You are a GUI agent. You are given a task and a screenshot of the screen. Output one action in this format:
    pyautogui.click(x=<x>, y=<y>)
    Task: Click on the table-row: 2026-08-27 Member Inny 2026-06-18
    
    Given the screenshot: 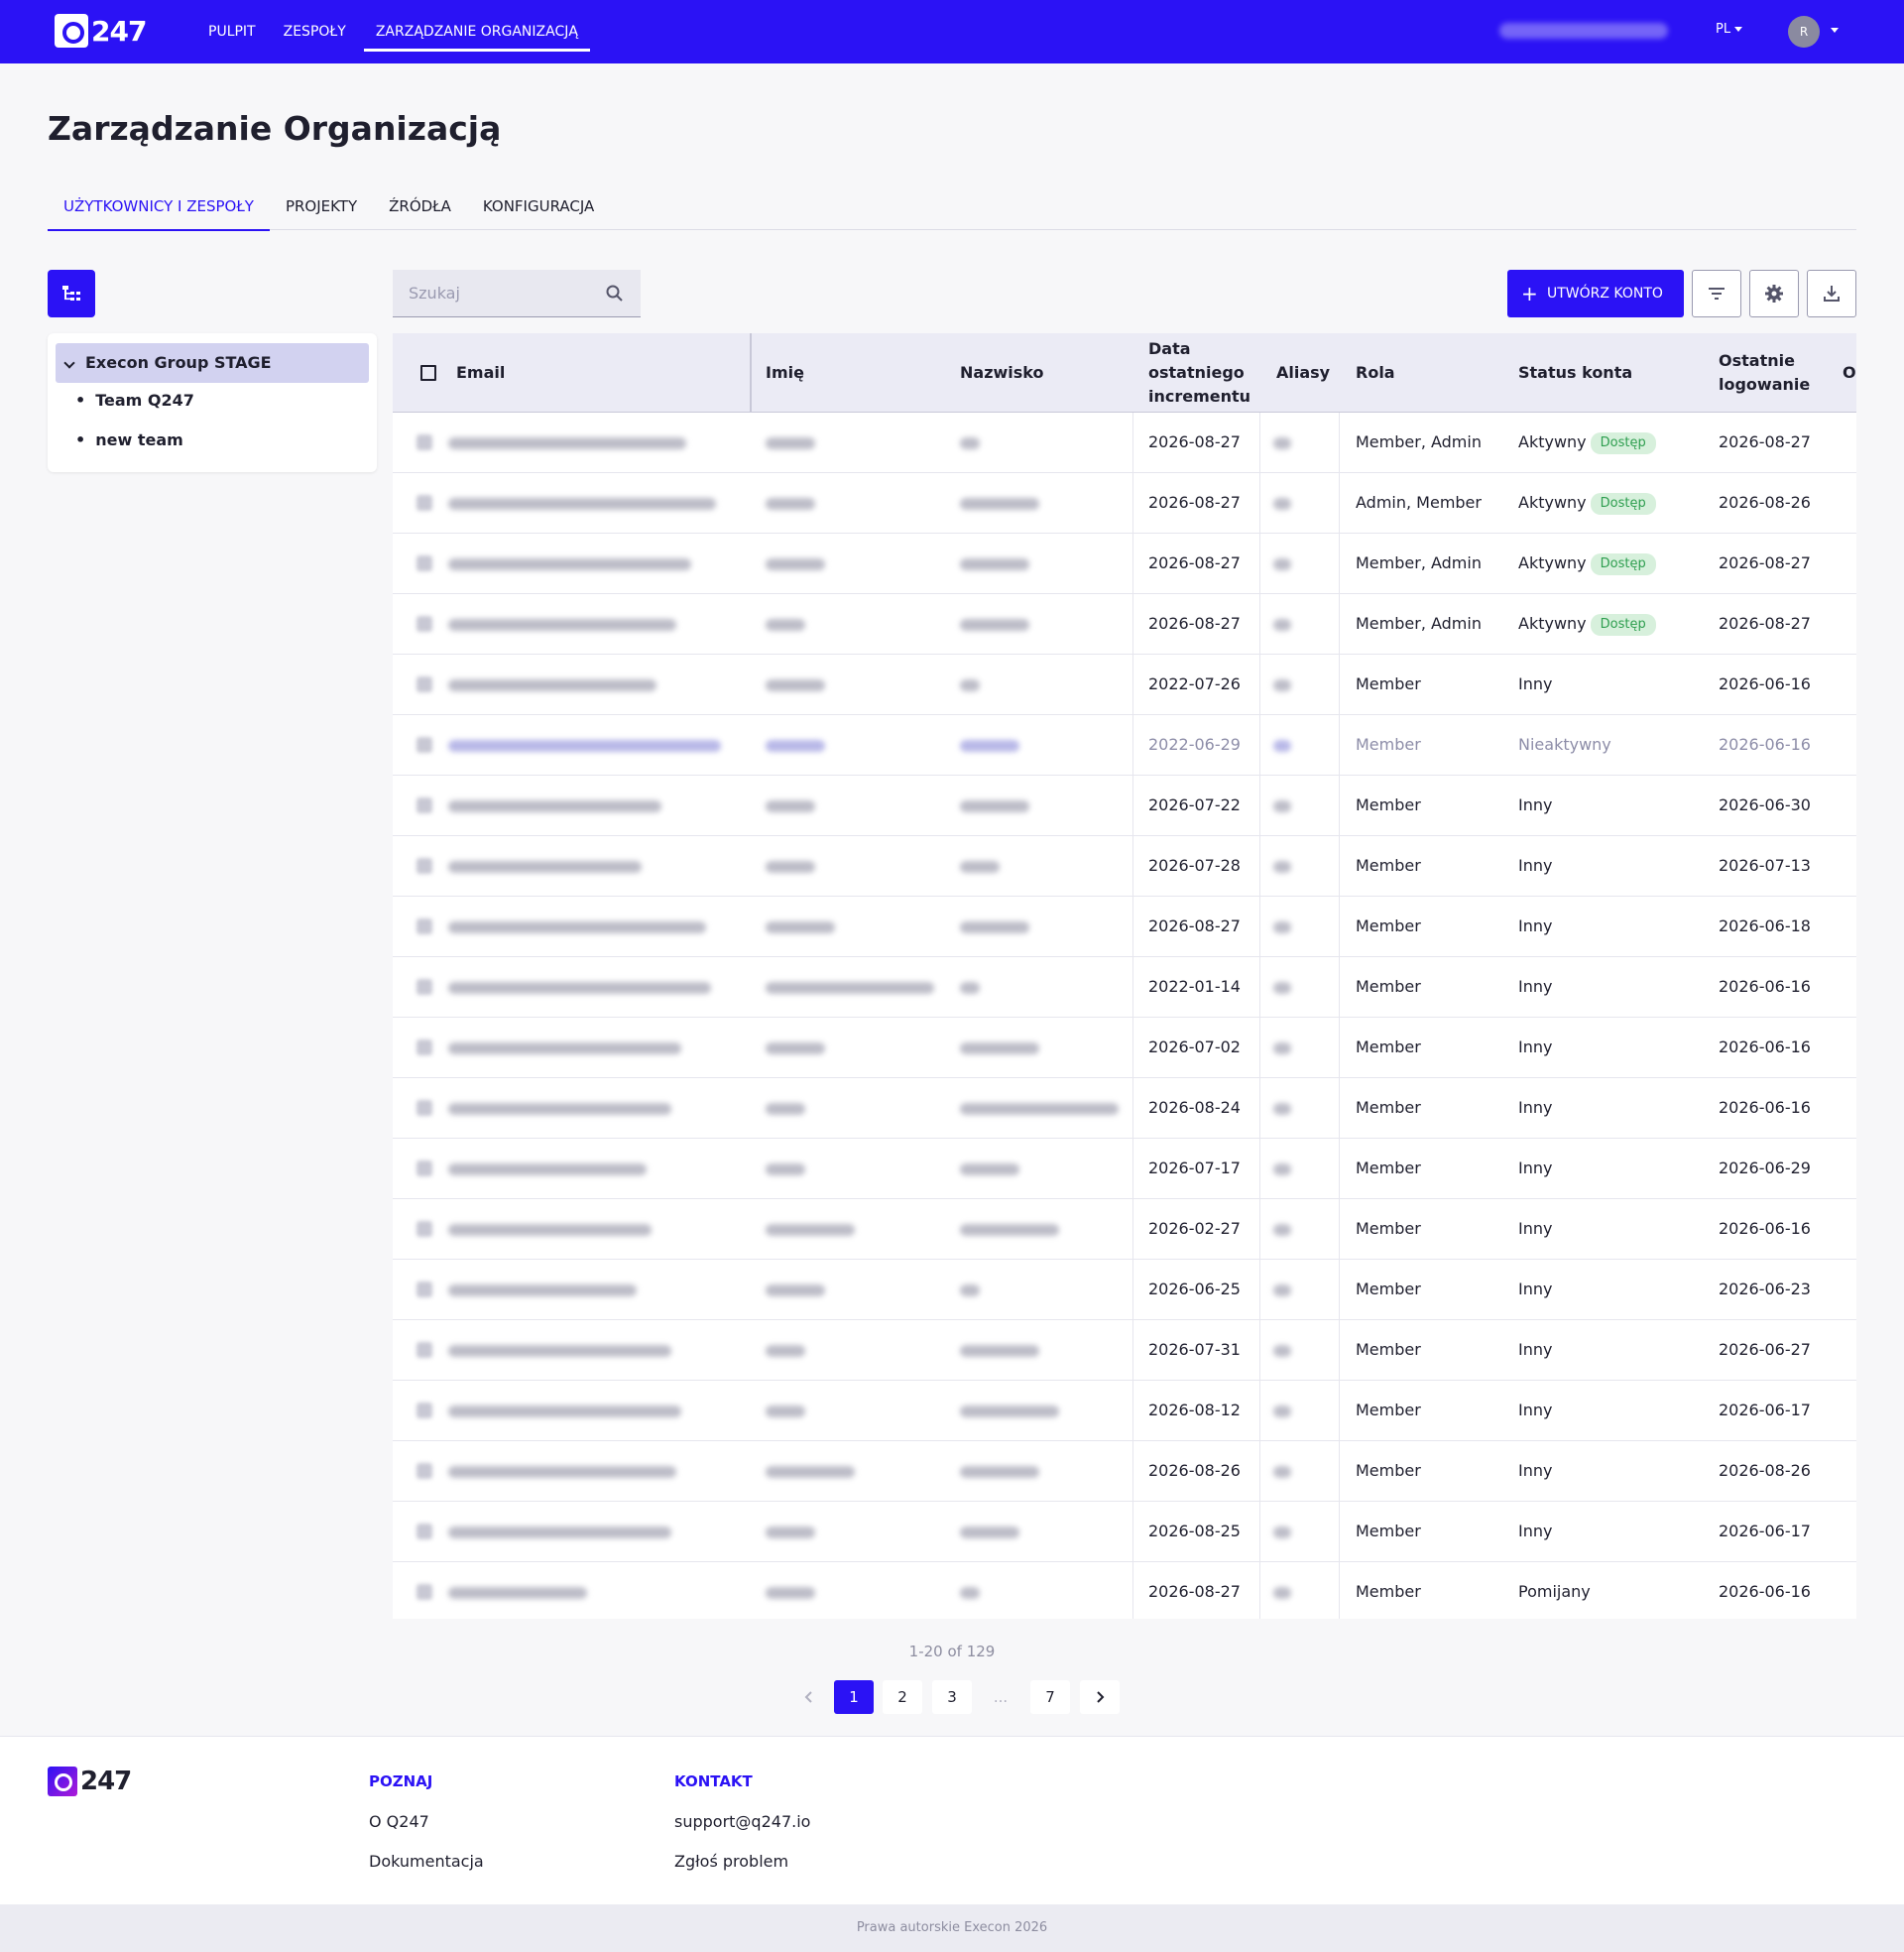 What is the action you would take?
    pyautogui.click(x=1124, y=927)
    